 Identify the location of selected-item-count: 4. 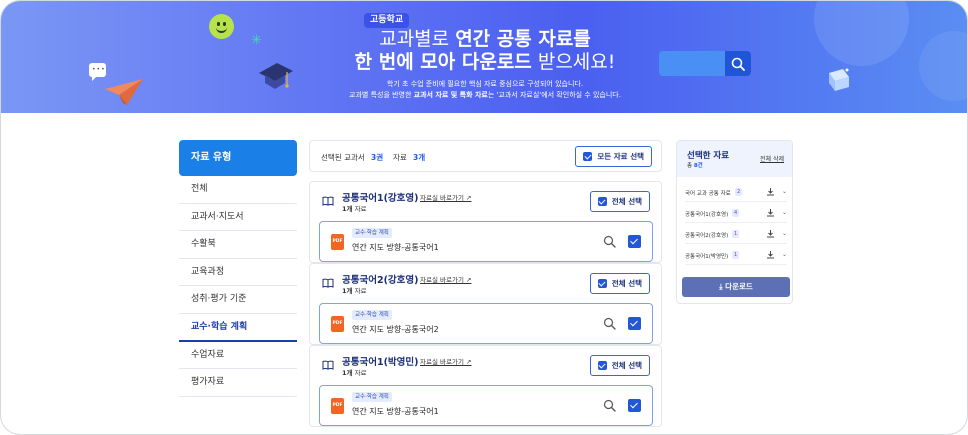
(736, 213).